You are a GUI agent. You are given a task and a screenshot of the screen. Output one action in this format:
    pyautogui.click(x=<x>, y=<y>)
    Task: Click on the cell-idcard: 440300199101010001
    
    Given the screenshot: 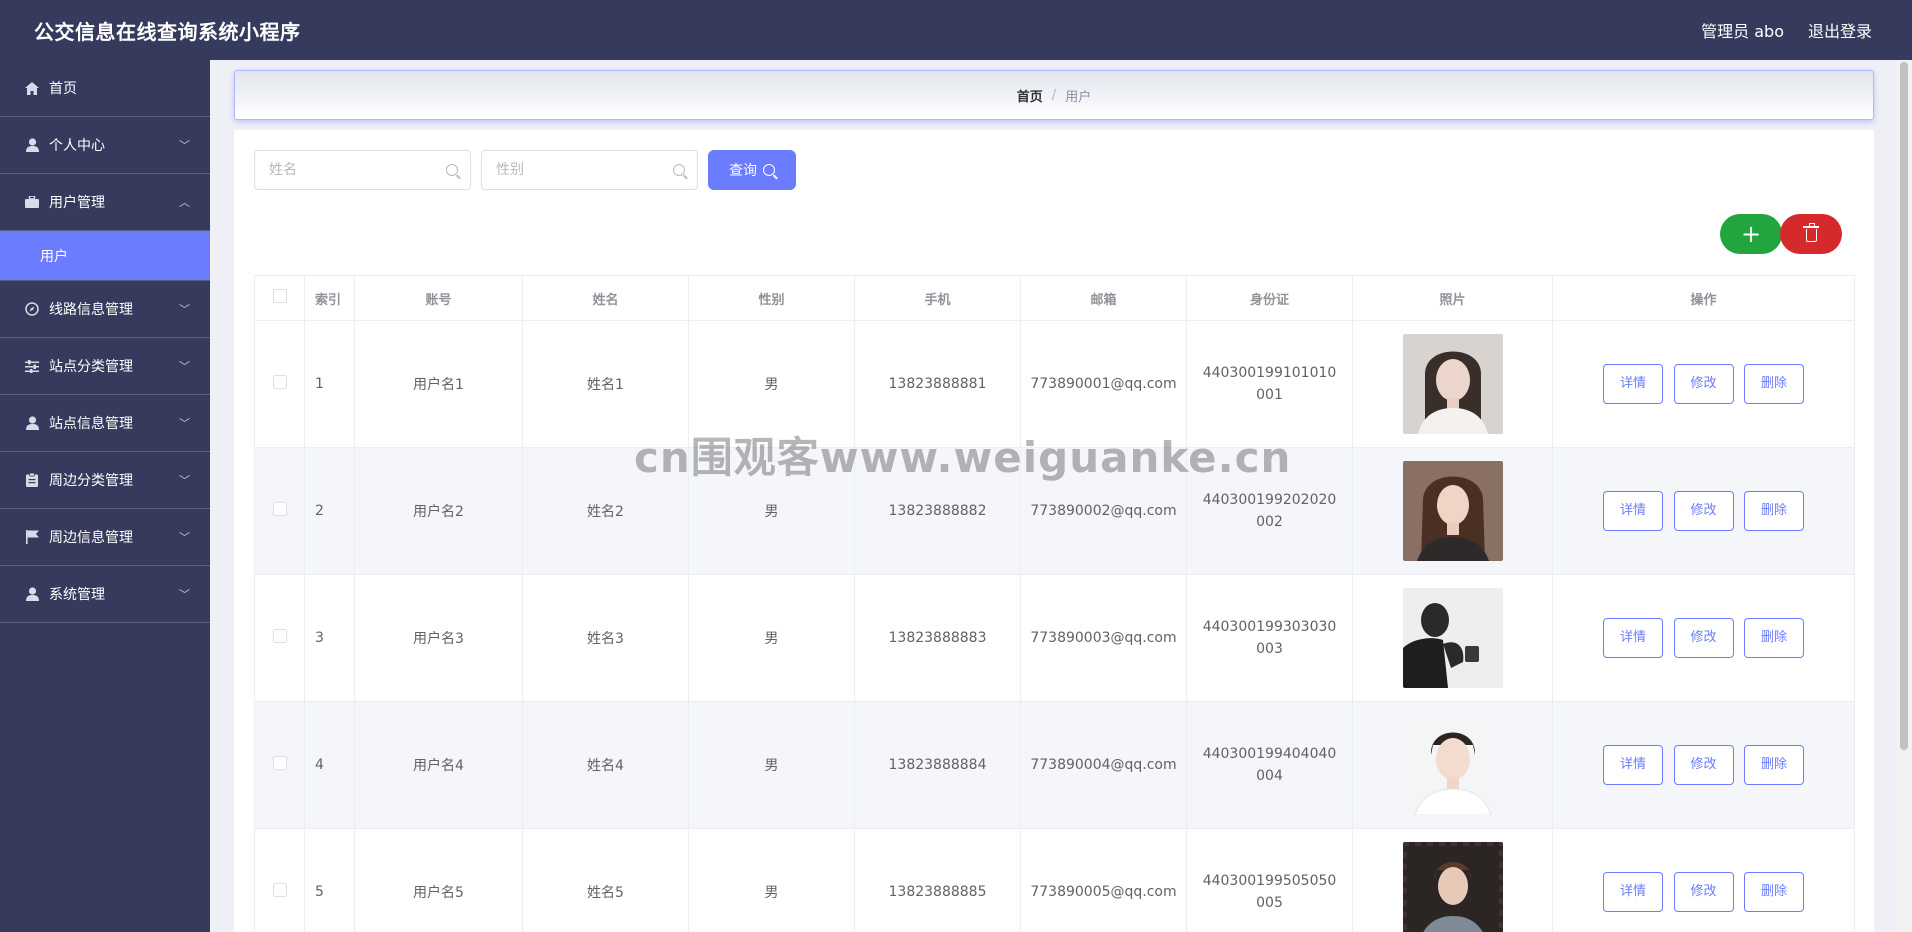 What is the action you would take?
    pyautogui.click(x=1269, y=384)
    